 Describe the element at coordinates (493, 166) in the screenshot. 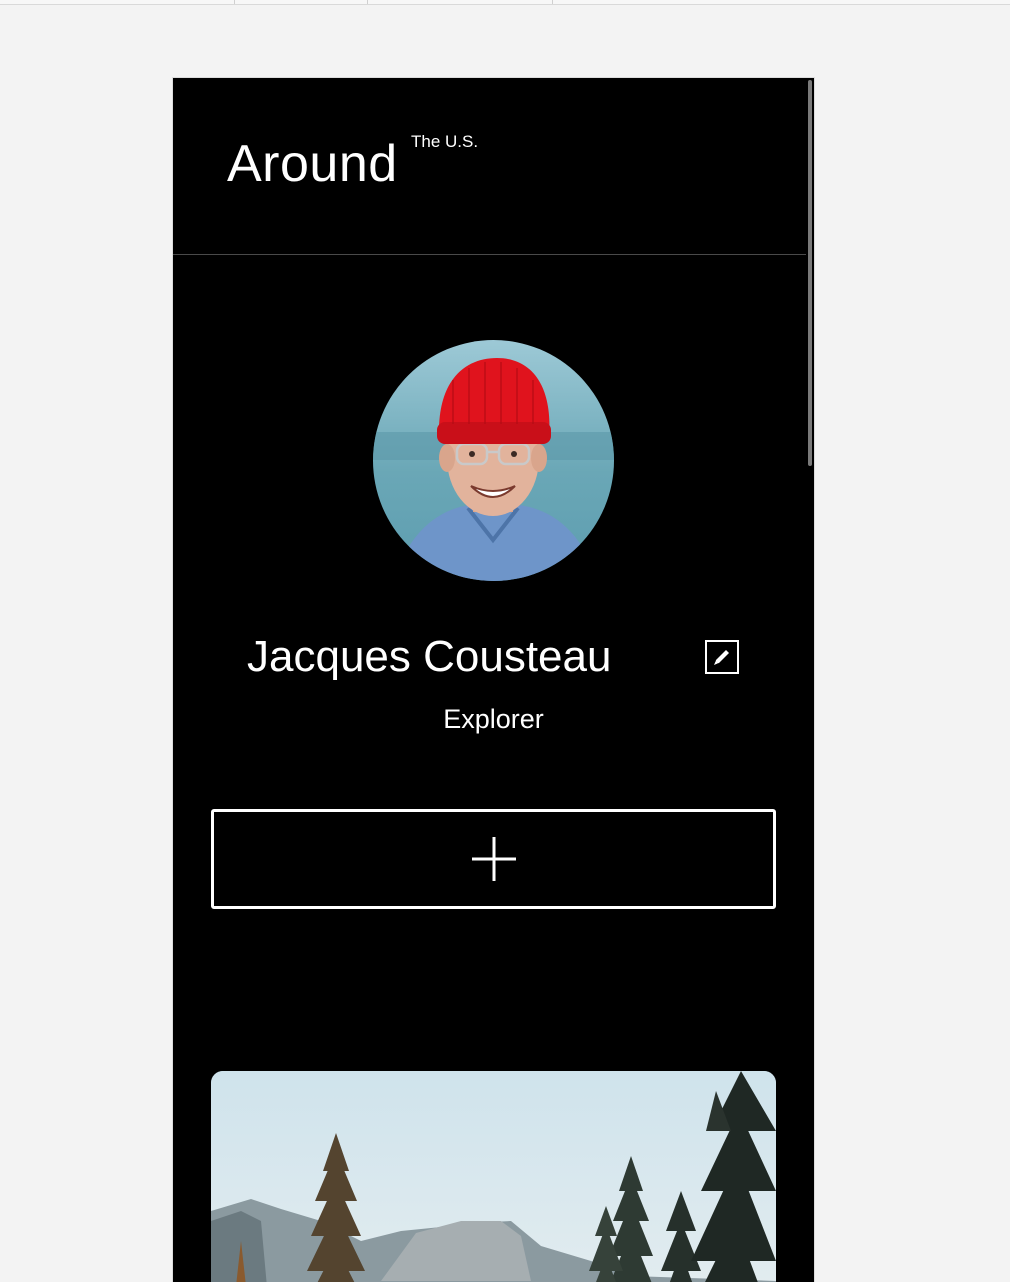

I see `site-header: Around The U.S.` at that location.